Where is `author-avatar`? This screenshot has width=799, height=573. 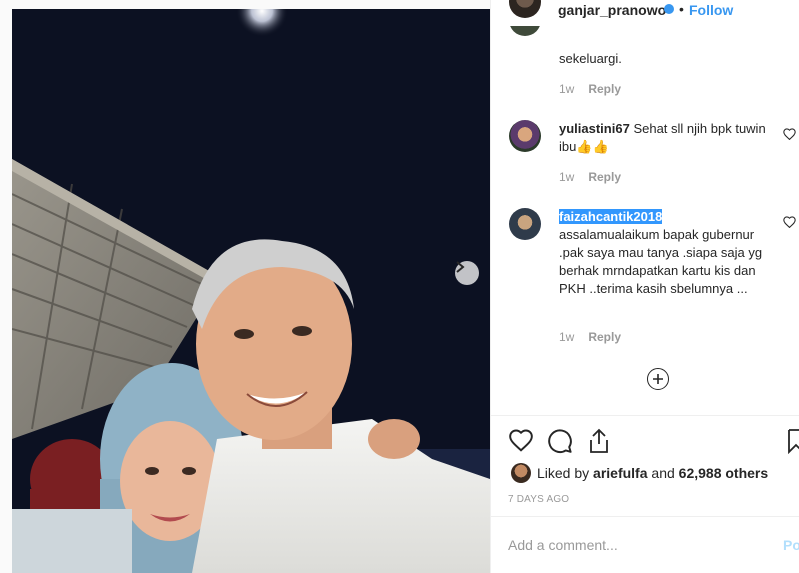
author-avatar is located at coordinates (525, 9).